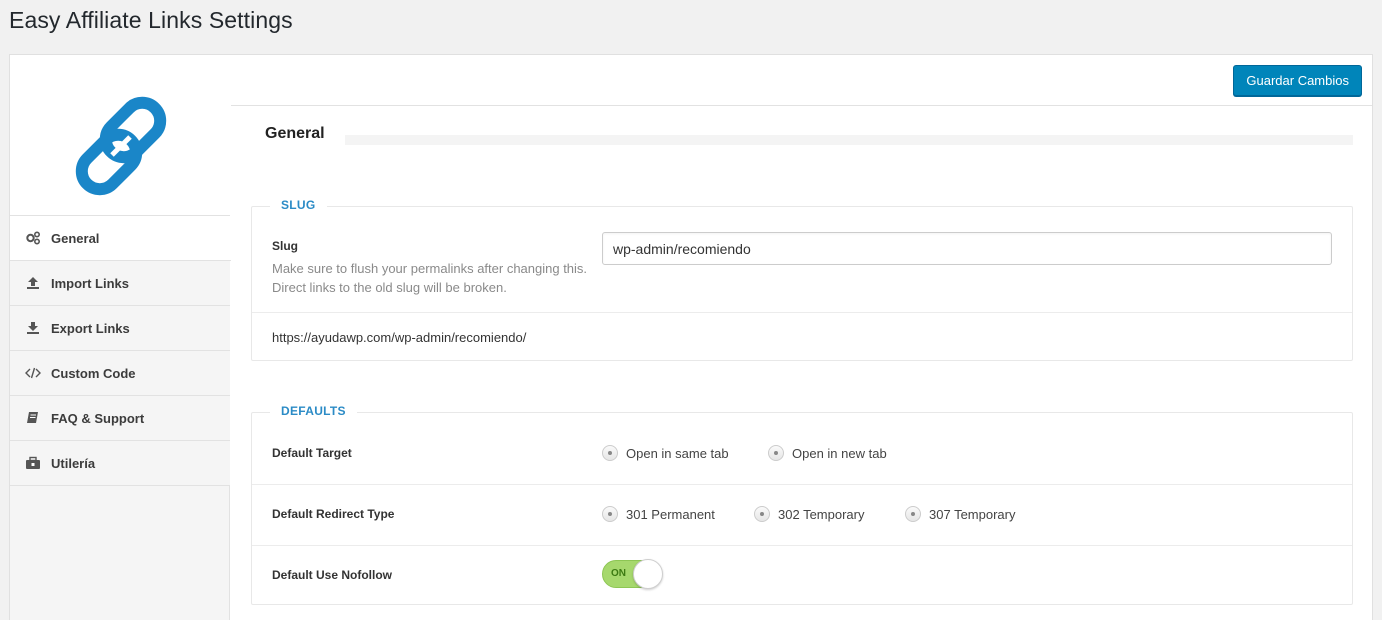 The image size is (1382, 620). I want to click on radio-open-new-tab: Open in new tab, so click(827, 453).